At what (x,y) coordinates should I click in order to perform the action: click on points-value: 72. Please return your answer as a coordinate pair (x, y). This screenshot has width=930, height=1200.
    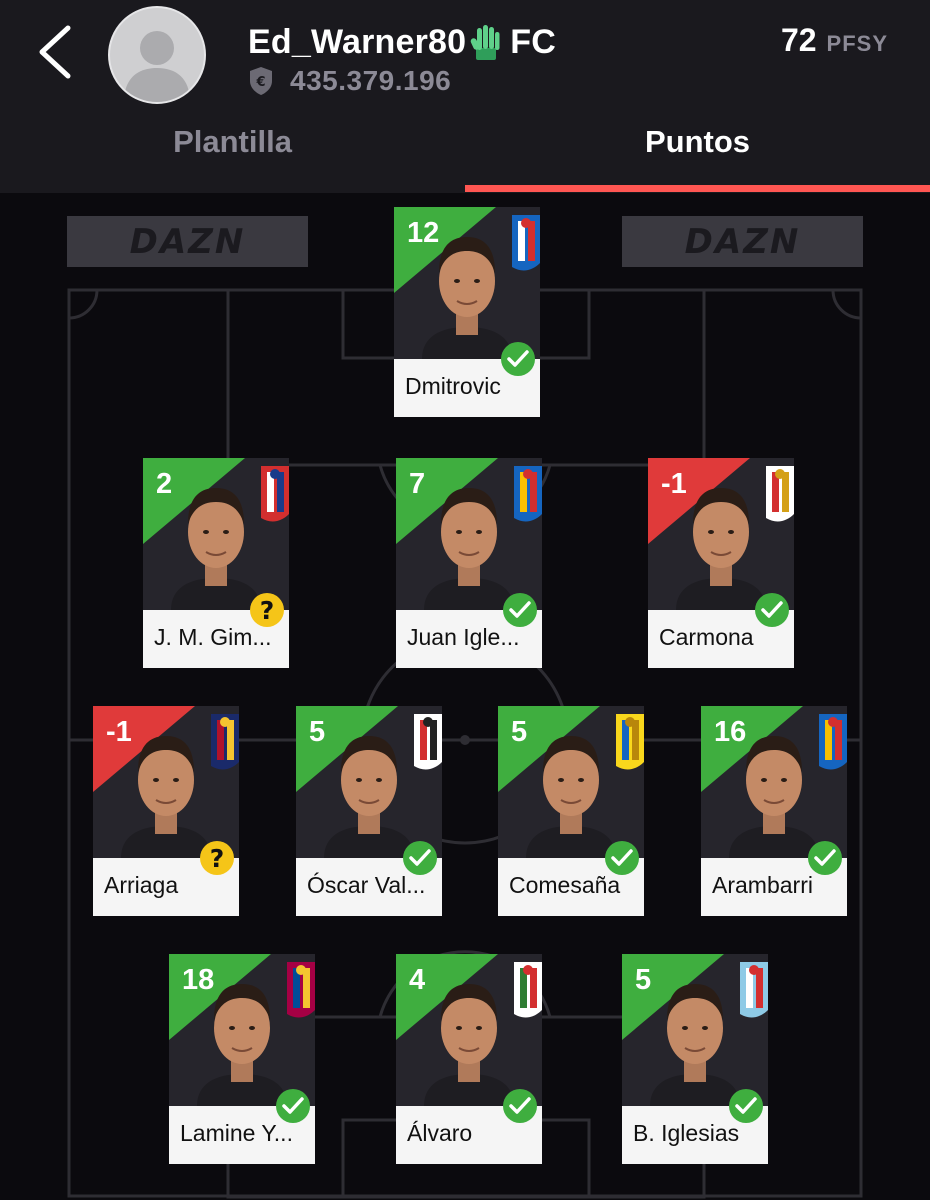
    Looking at the image, I should click on (798, 40).